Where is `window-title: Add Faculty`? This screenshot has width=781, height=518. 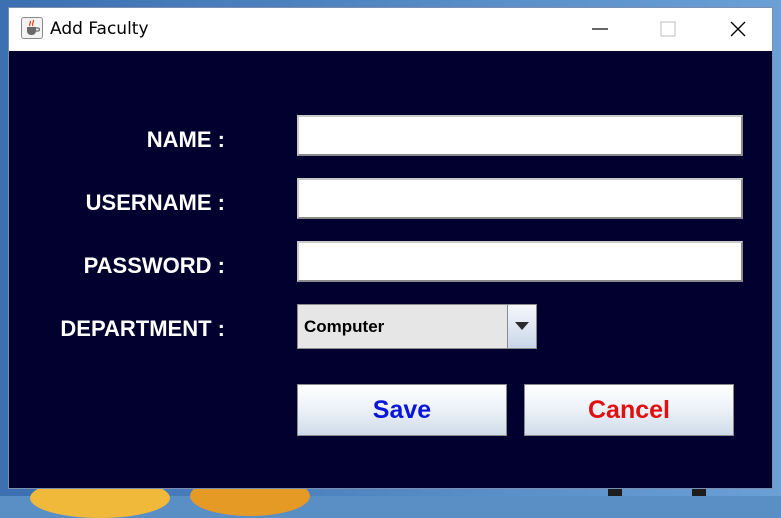 window-title: Add Faculty is located at coordinates (99, 29).